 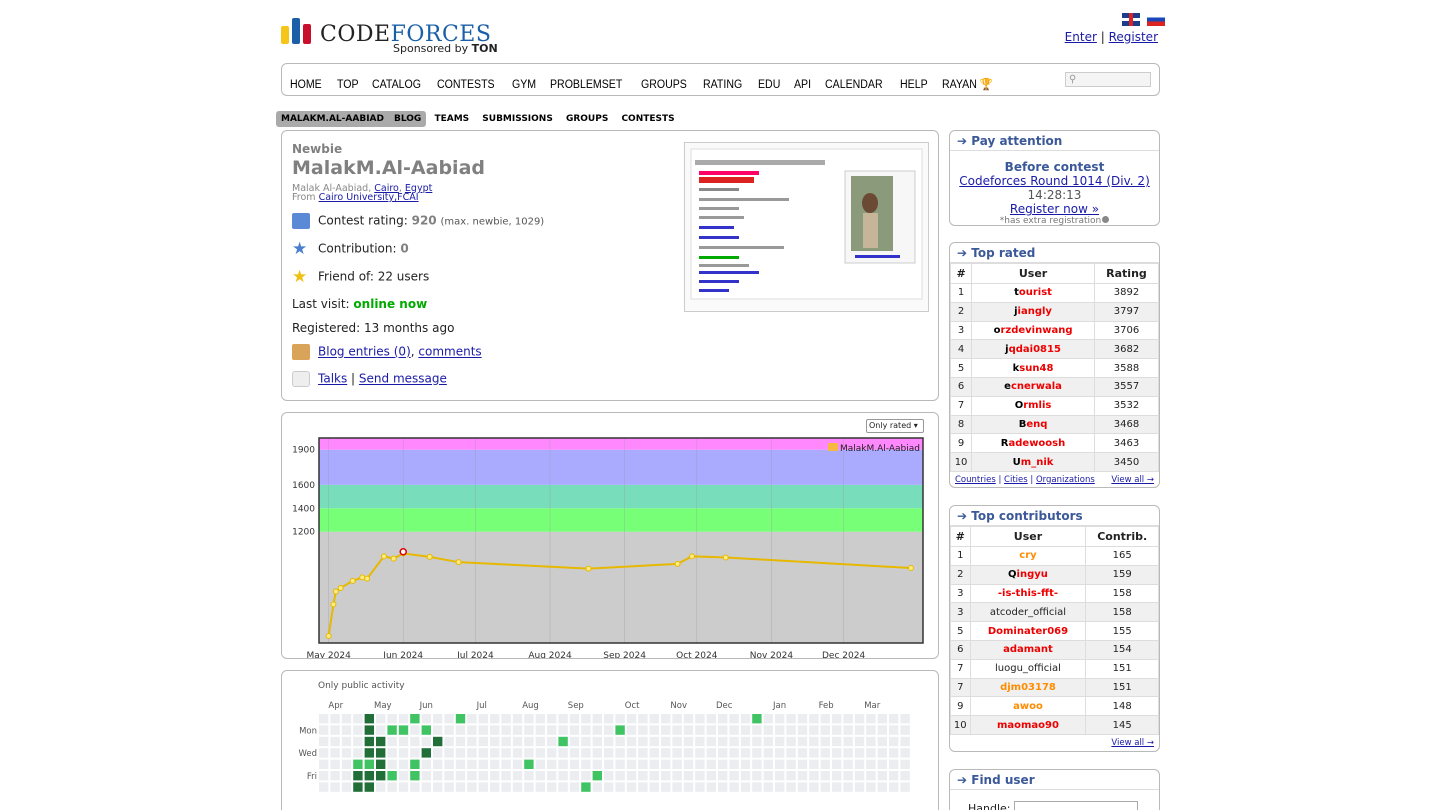 I want to click on user-handle: MalakM.Al-Aabiad, so click(x=388, y=168).